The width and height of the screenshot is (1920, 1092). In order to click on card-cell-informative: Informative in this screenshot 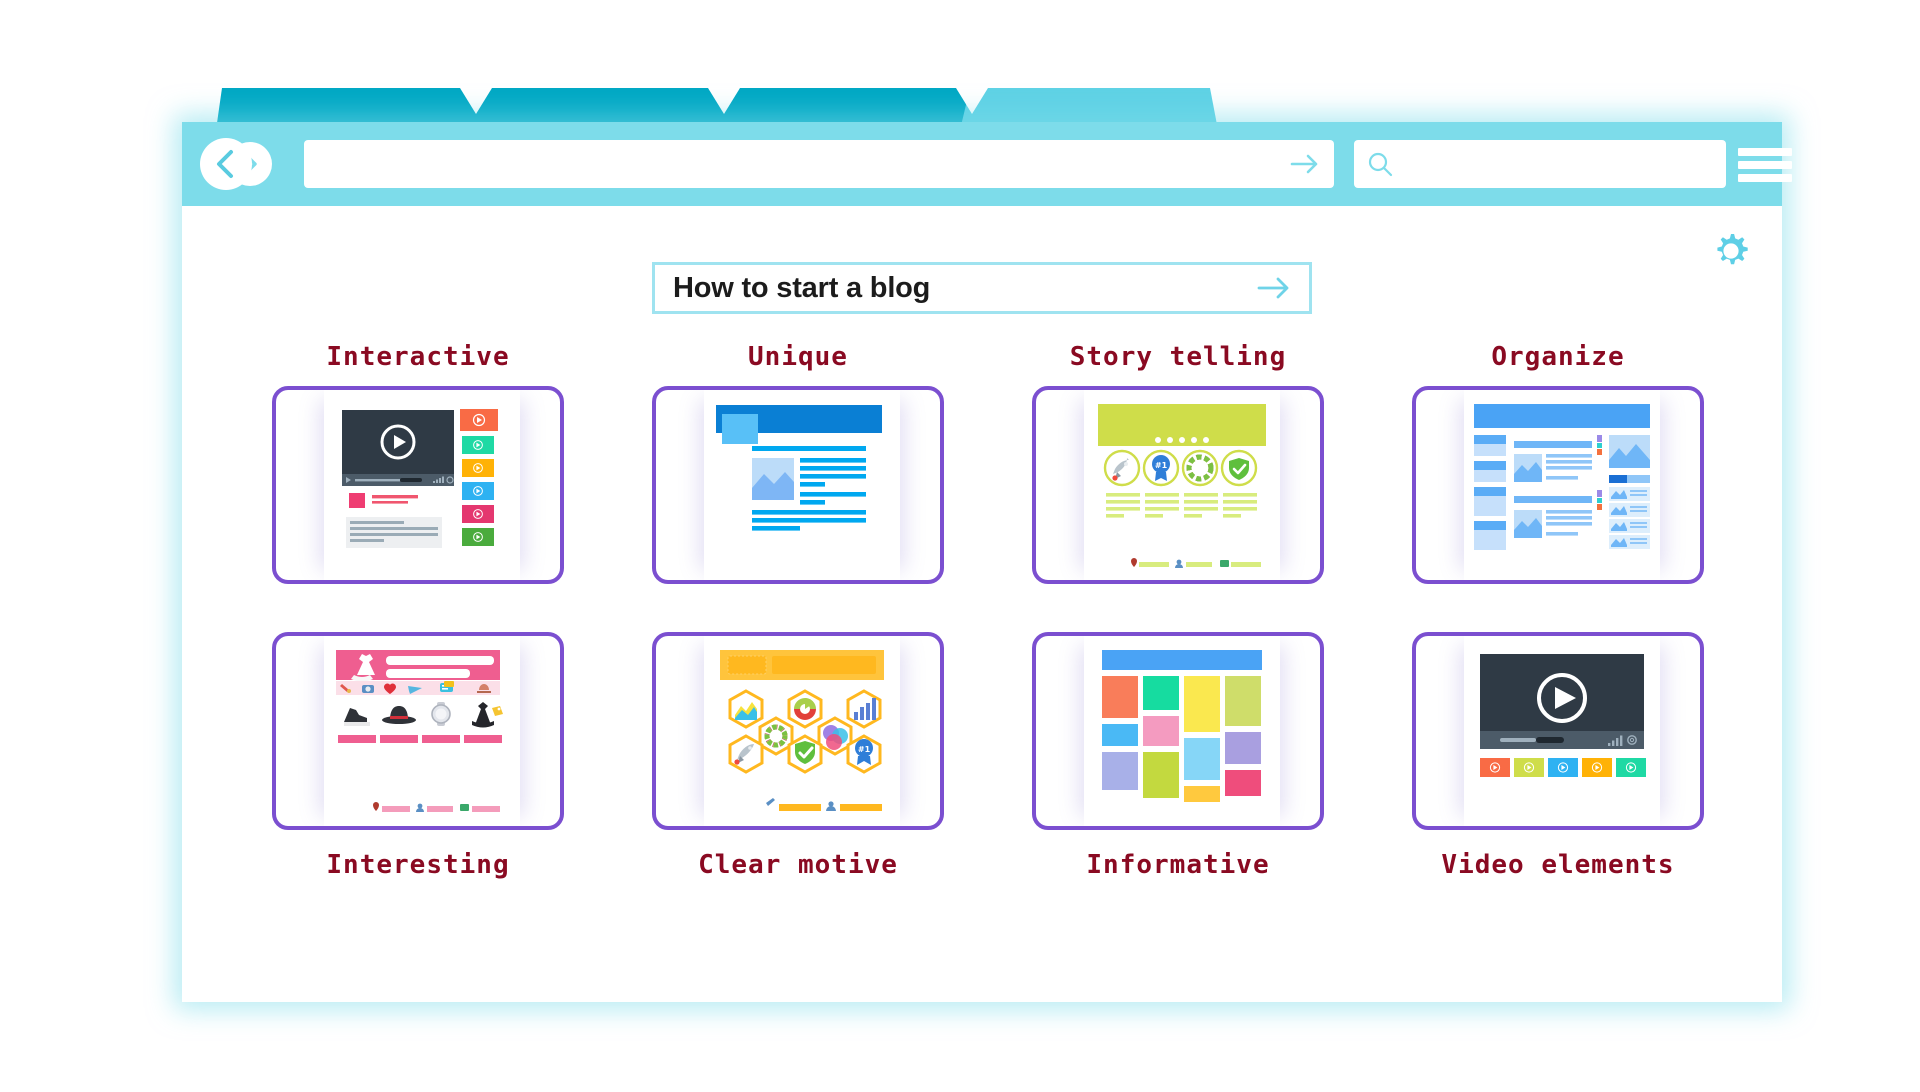, I will do `click(1178, 747)`.